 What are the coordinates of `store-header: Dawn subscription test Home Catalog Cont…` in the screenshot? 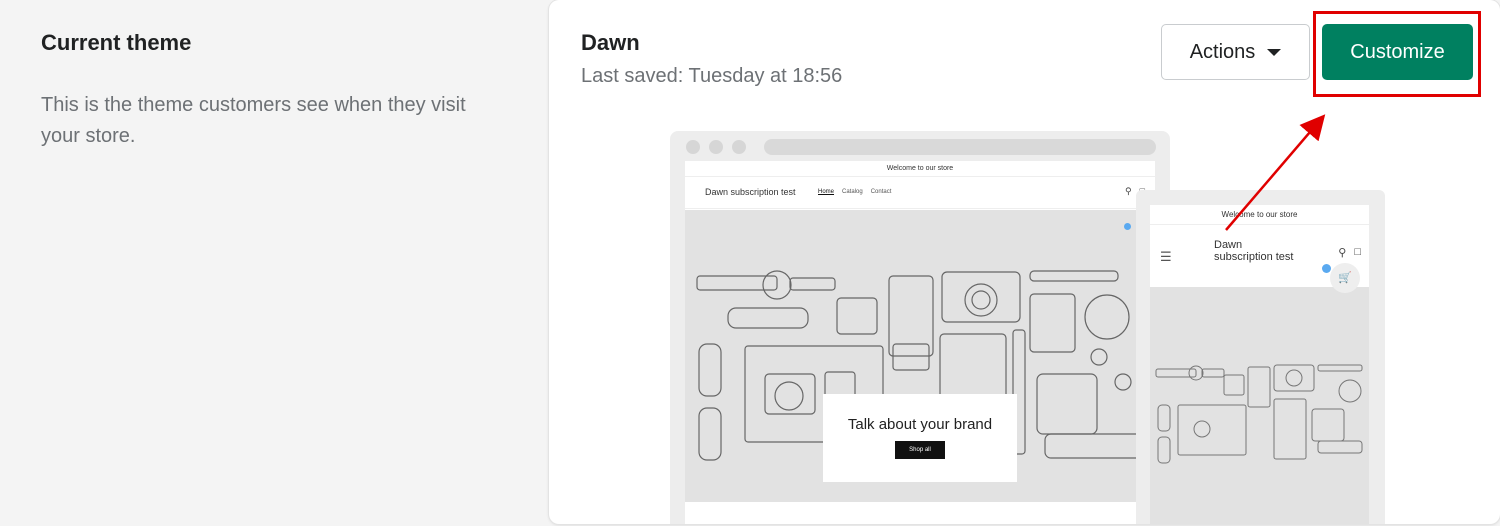 It's located at (920, 193).